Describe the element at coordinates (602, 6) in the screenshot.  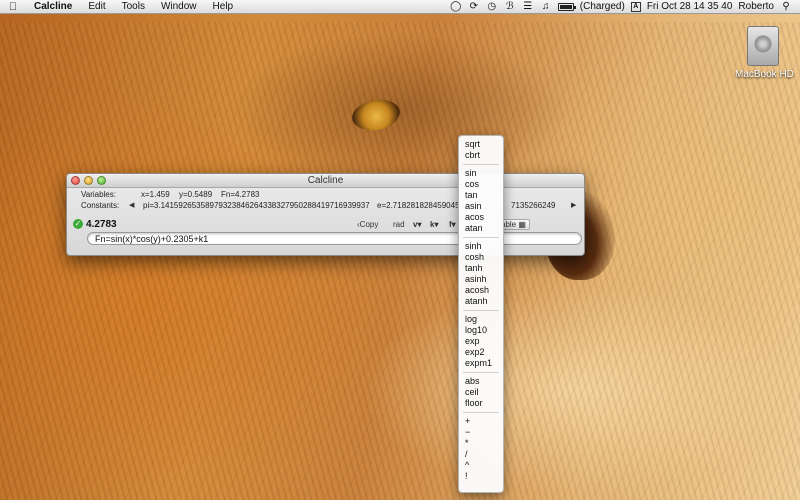
I see `battery-status: (Charged)` at that location.